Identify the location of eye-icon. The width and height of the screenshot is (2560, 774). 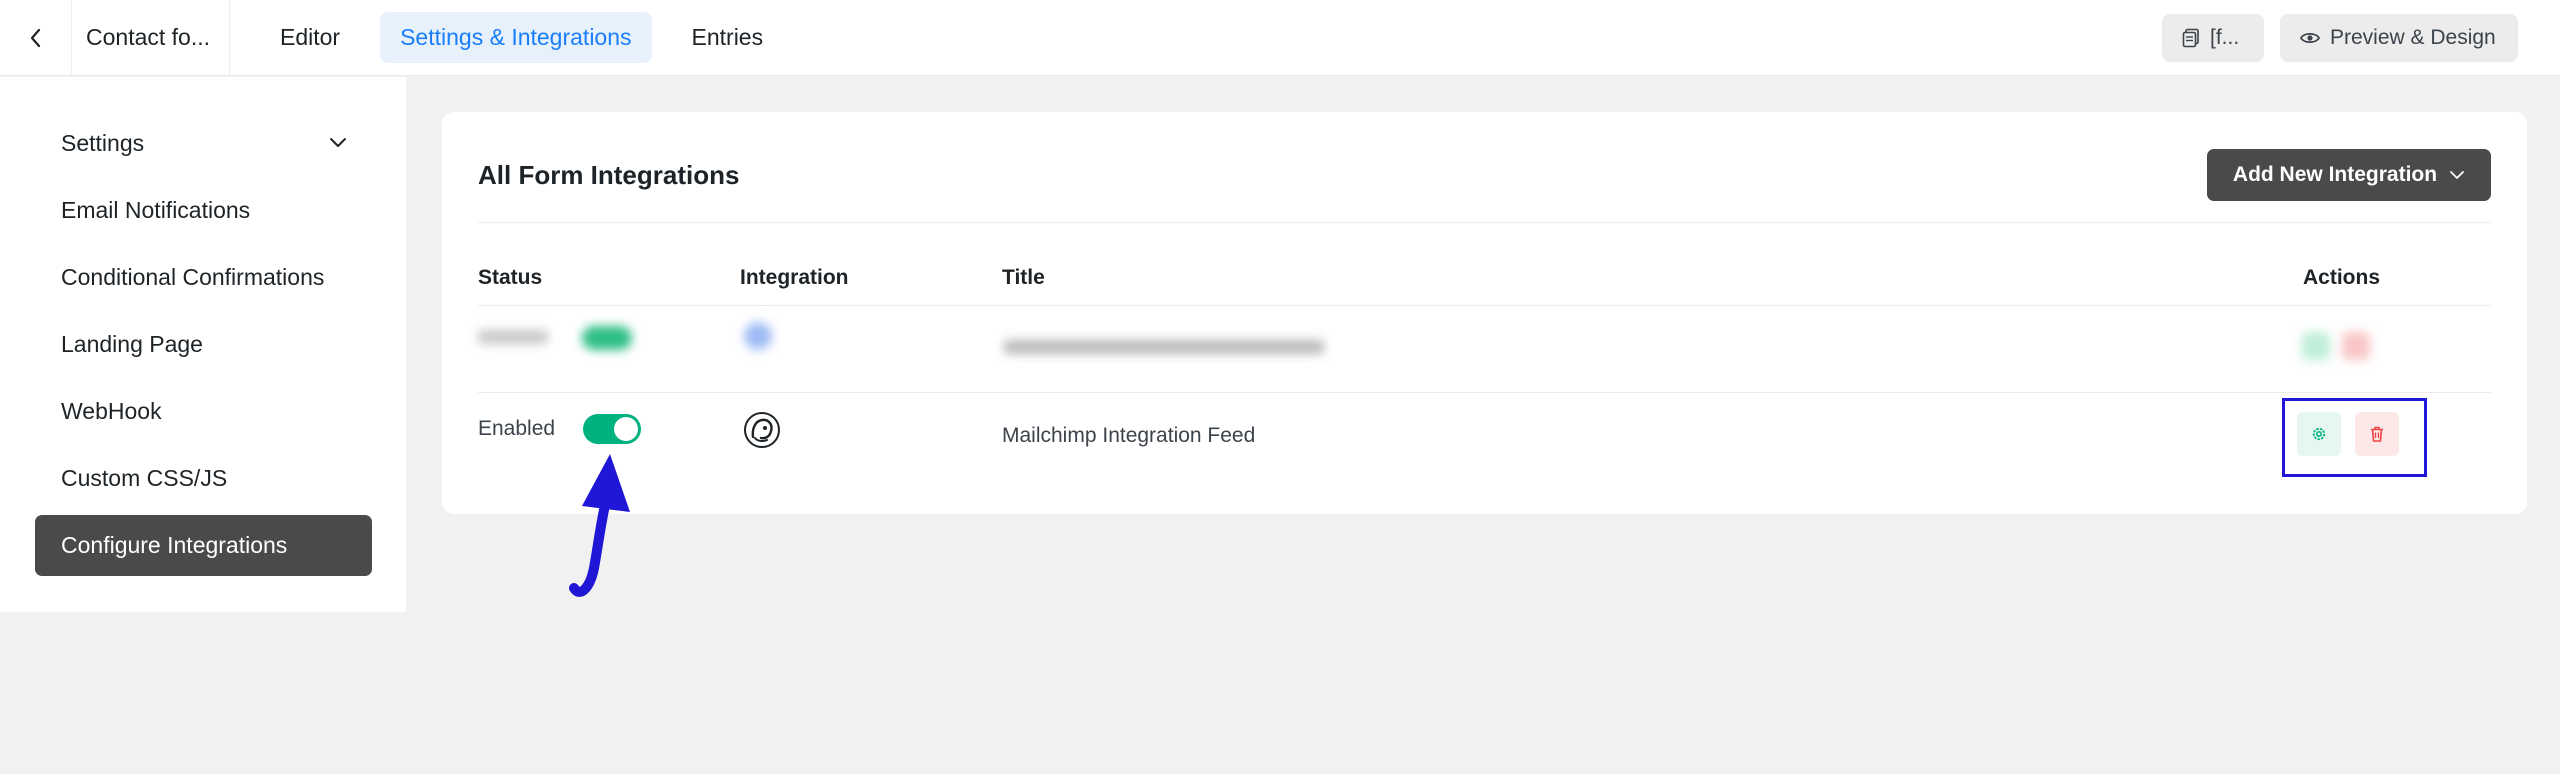
(2310, 38).